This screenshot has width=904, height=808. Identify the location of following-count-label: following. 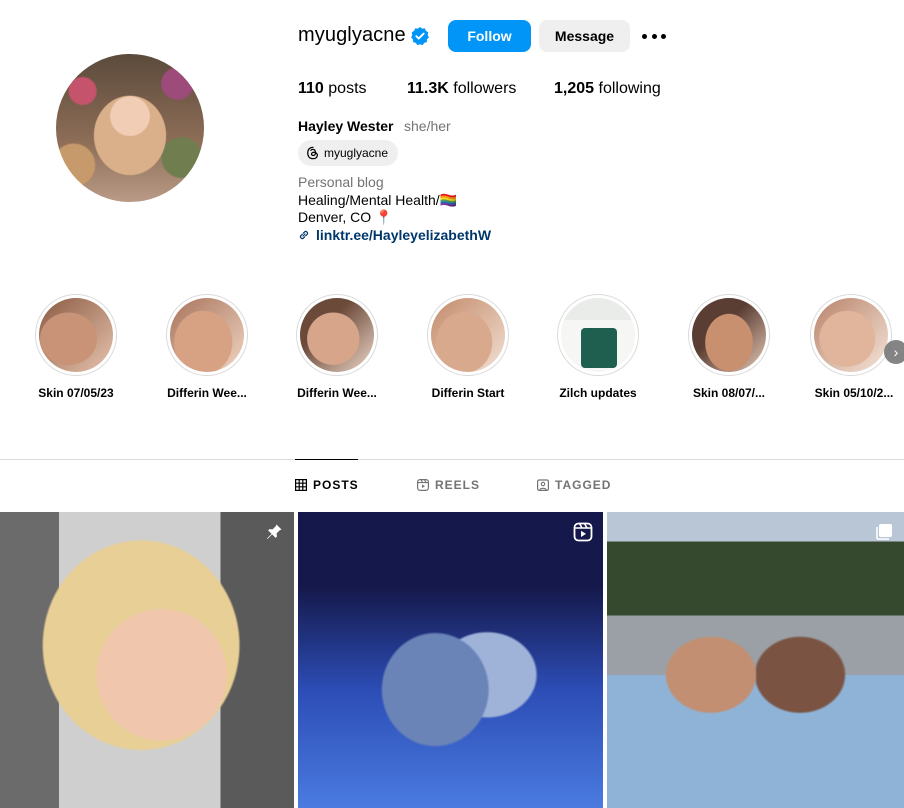
(629, 88).